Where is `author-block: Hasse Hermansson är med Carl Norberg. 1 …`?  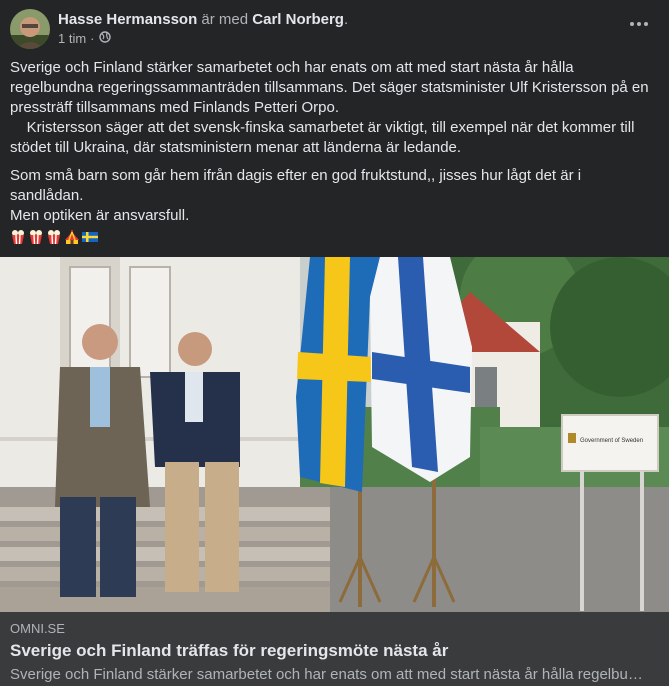
author-block: Hasse Hermansson är med Carl Norberg. 1 … is located at coordinates (203, 28).